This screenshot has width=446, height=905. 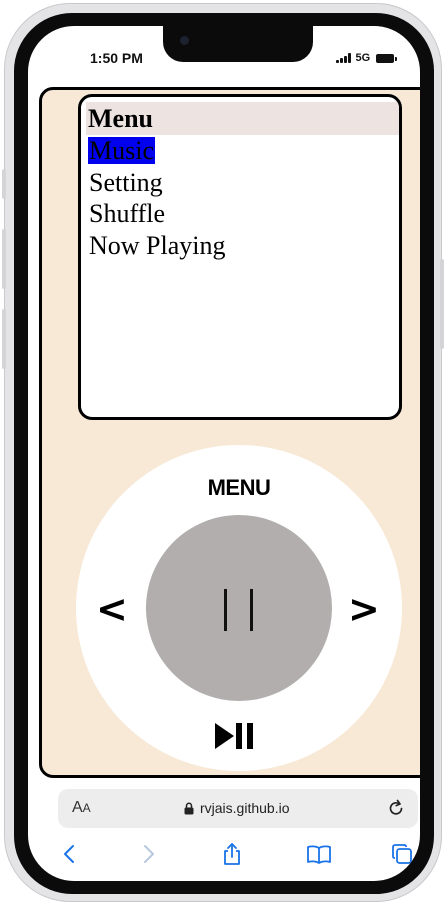 What do you see at coordinates (236, 736) in the screenshot?
I see `play-pause-icon` at bounding box center [236, 736].